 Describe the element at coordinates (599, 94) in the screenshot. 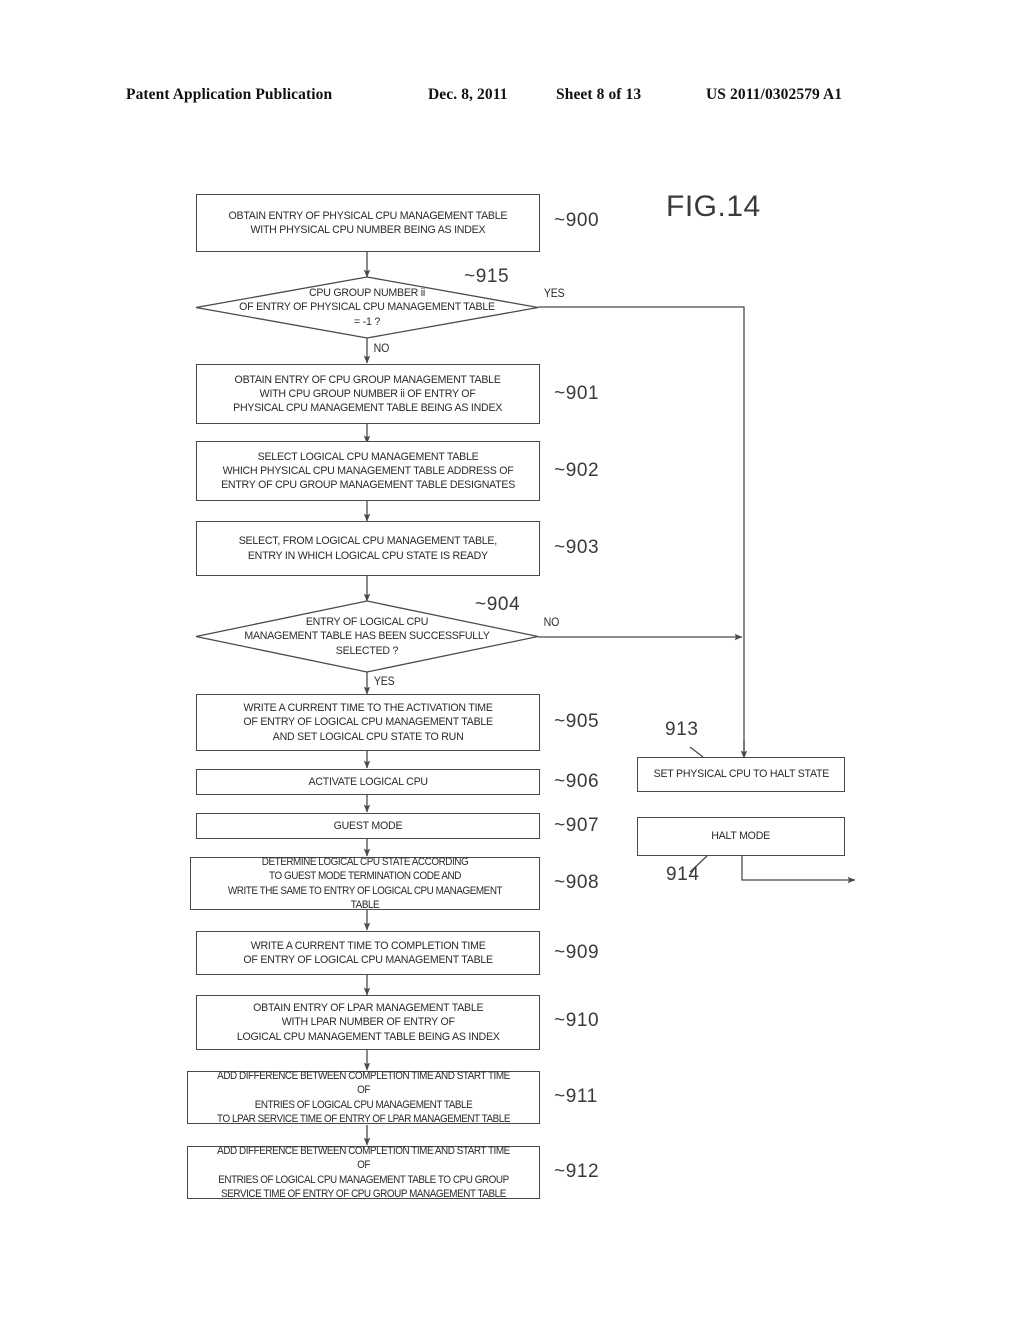

I see `sheet-number: Sheet 8 of 13` at that location.